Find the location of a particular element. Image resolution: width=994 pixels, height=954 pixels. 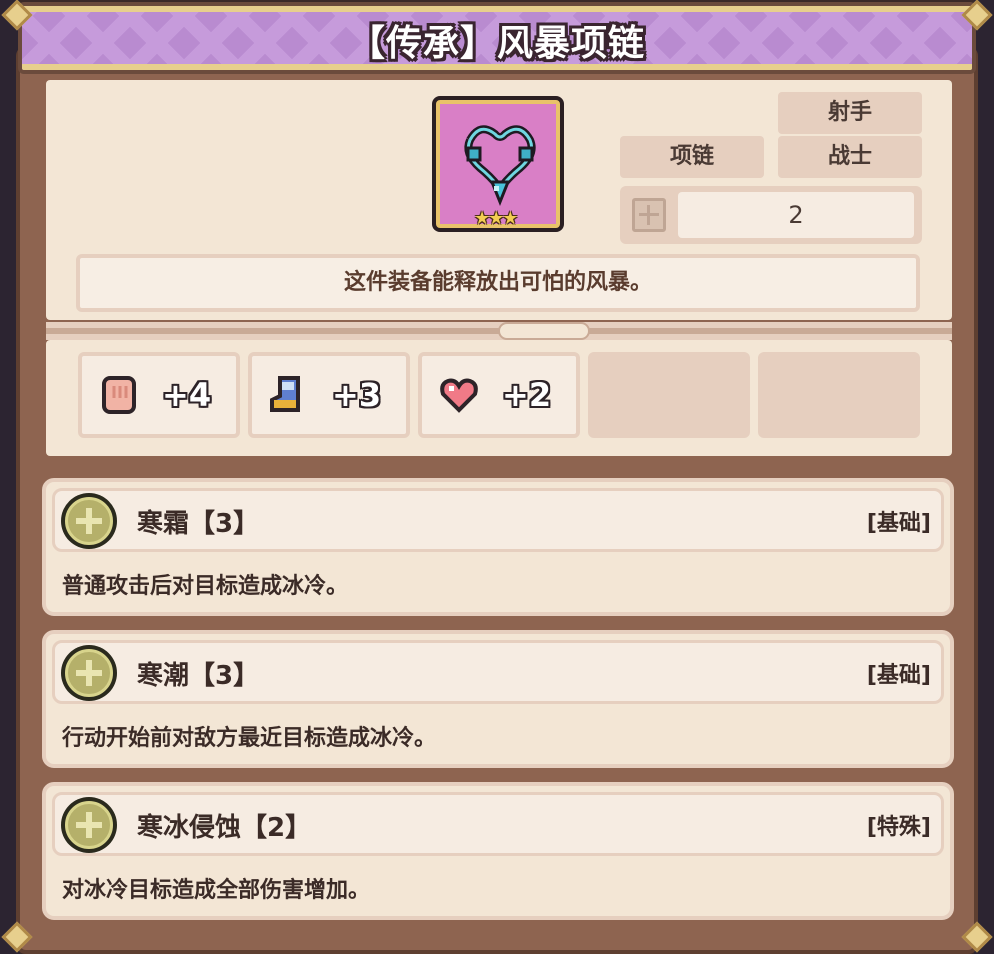

tag-archer: 射手 is located at coordinates (850, 113).